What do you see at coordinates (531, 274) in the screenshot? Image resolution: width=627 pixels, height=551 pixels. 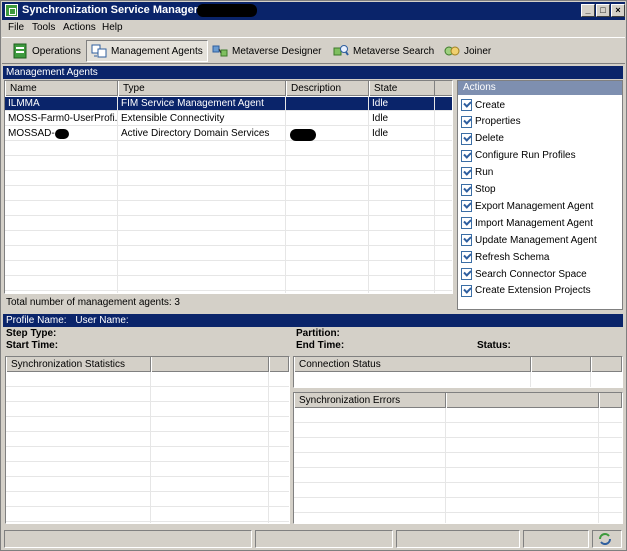 I see `action-label: Search Connector Space` at bounding box center [531, 274].